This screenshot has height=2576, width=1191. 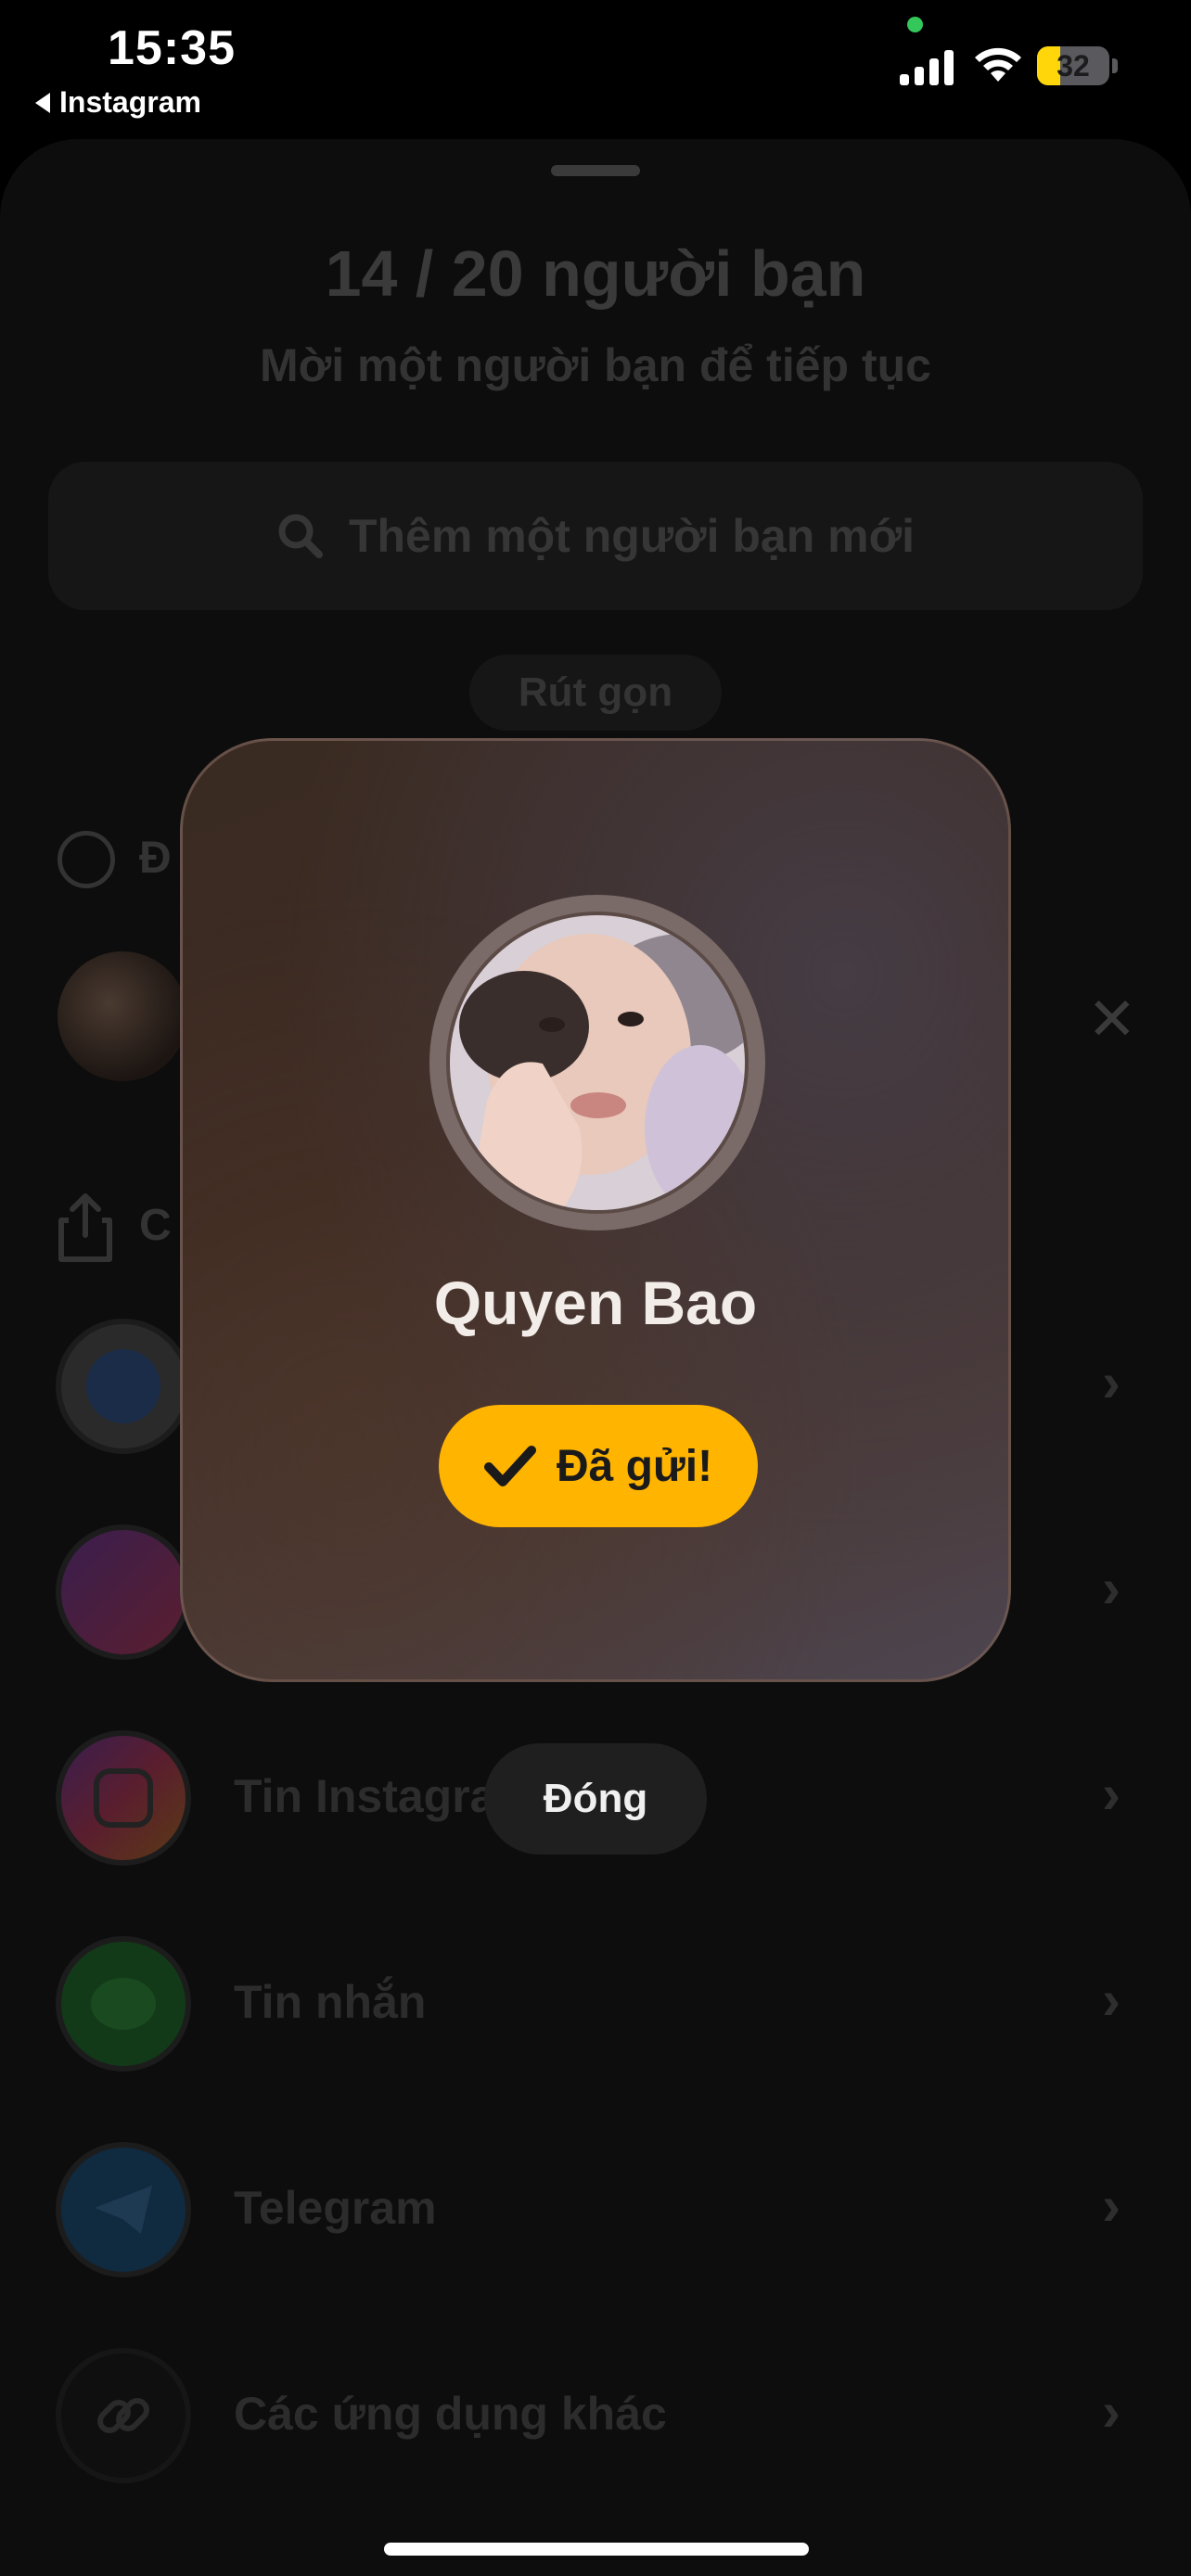 What do you see at coordinates (632, 536) in the screenshot?
I see `search-placeholder: Thêm một người bạn mới` at bounding box center [632, 536].